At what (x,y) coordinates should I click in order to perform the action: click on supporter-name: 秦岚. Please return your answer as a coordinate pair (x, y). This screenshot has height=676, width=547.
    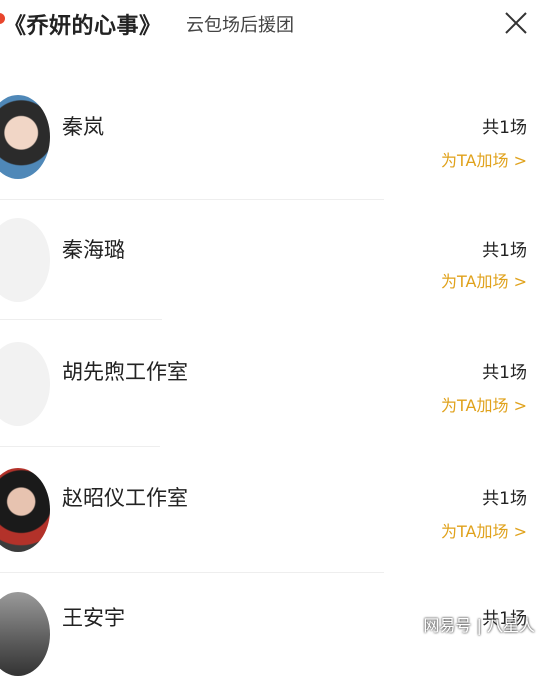
    Looking at the image, I should click on (83, 127).